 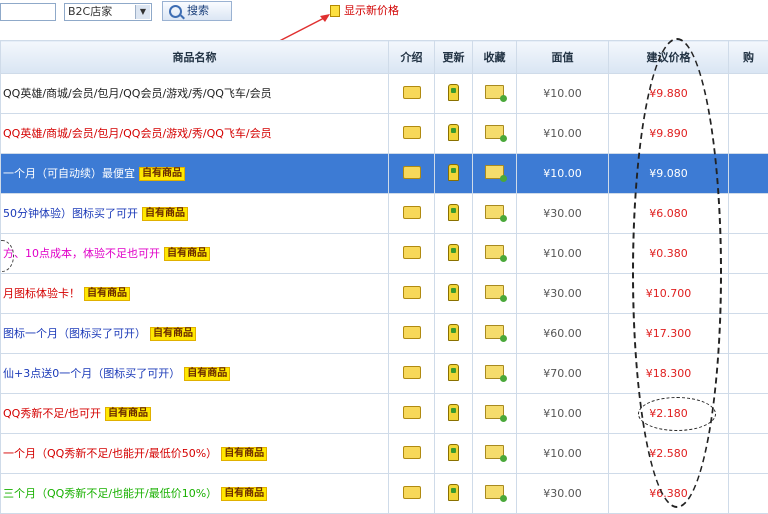 I want to click on table-row: 一个月（可自动续）最便宜自有商品¥10.00¥9.080, so click(x=384, y=174).